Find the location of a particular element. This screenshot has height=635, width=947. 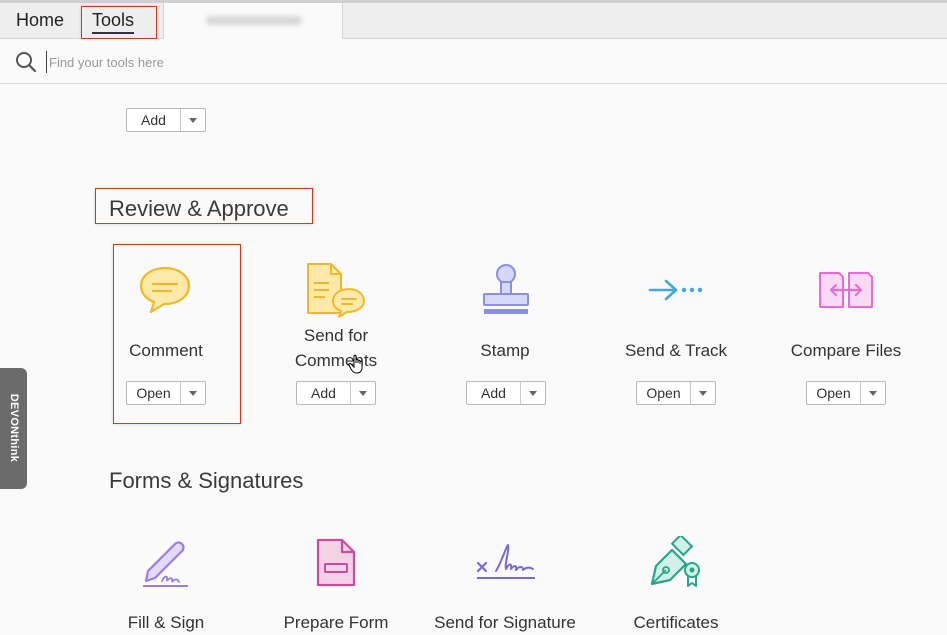

top-tool-add-label: Add is located at coordinates (154, 120).